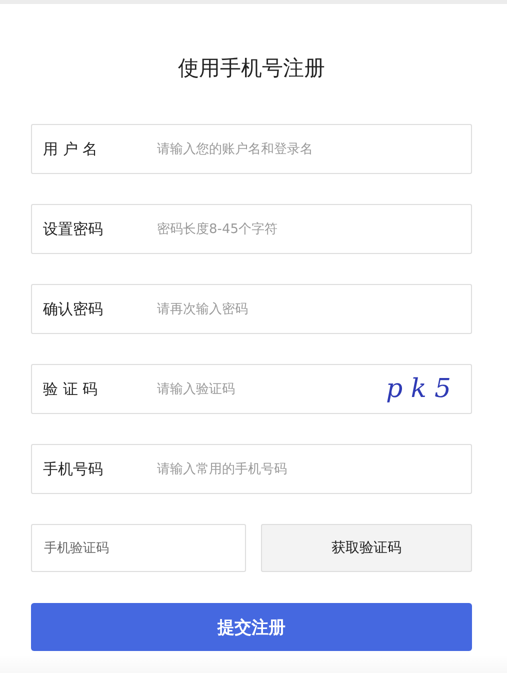 The width and height of the screenshot is (507, 673). I want to click on input-field: 请输入您的账户名和登录名, so click(314, 149).